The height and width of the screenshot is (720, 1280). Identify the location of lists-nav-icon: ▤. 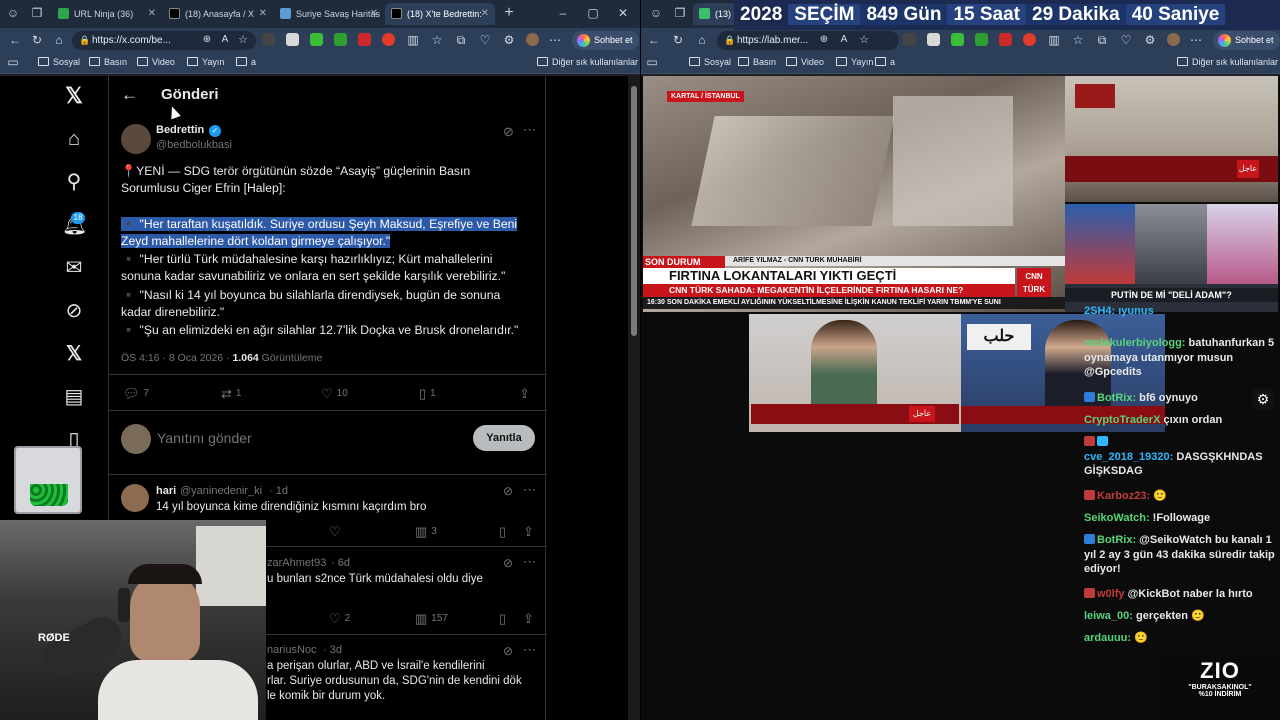
(74, 397).